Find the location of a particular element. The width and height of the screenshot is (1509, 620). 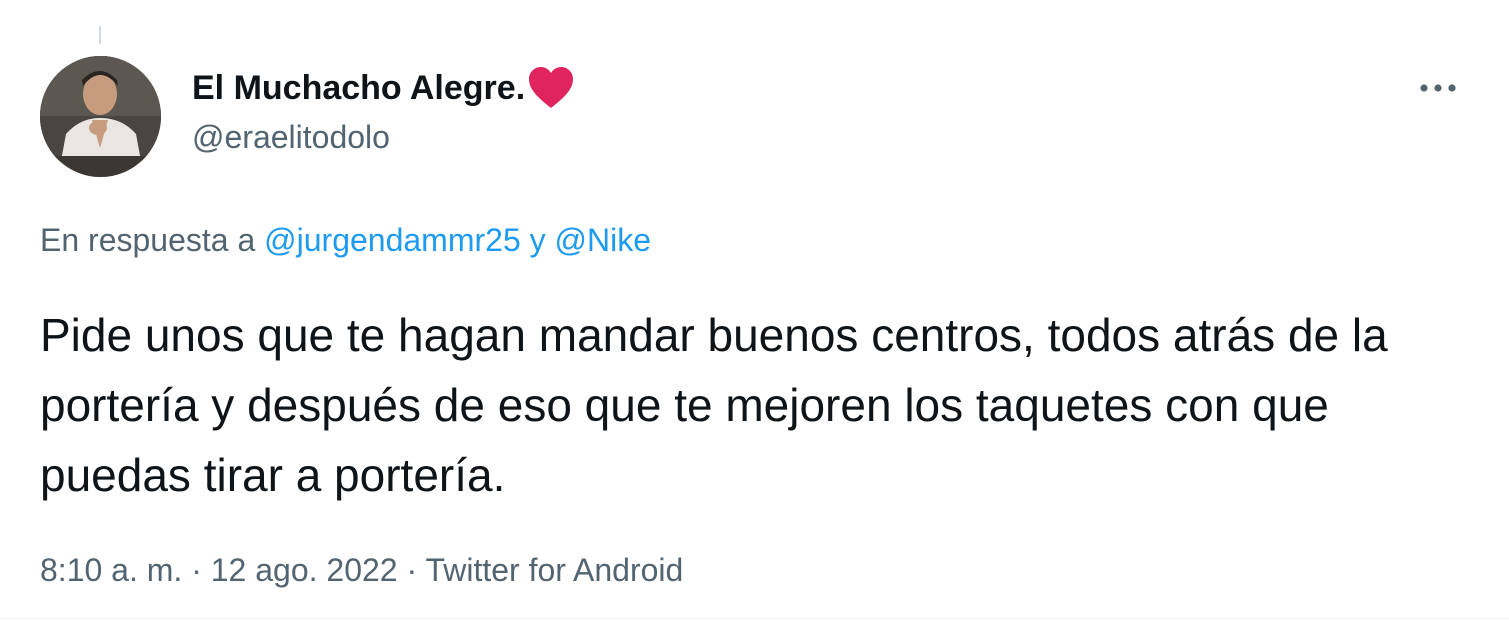

red-heart-icon is located at coordinates (551, 88).